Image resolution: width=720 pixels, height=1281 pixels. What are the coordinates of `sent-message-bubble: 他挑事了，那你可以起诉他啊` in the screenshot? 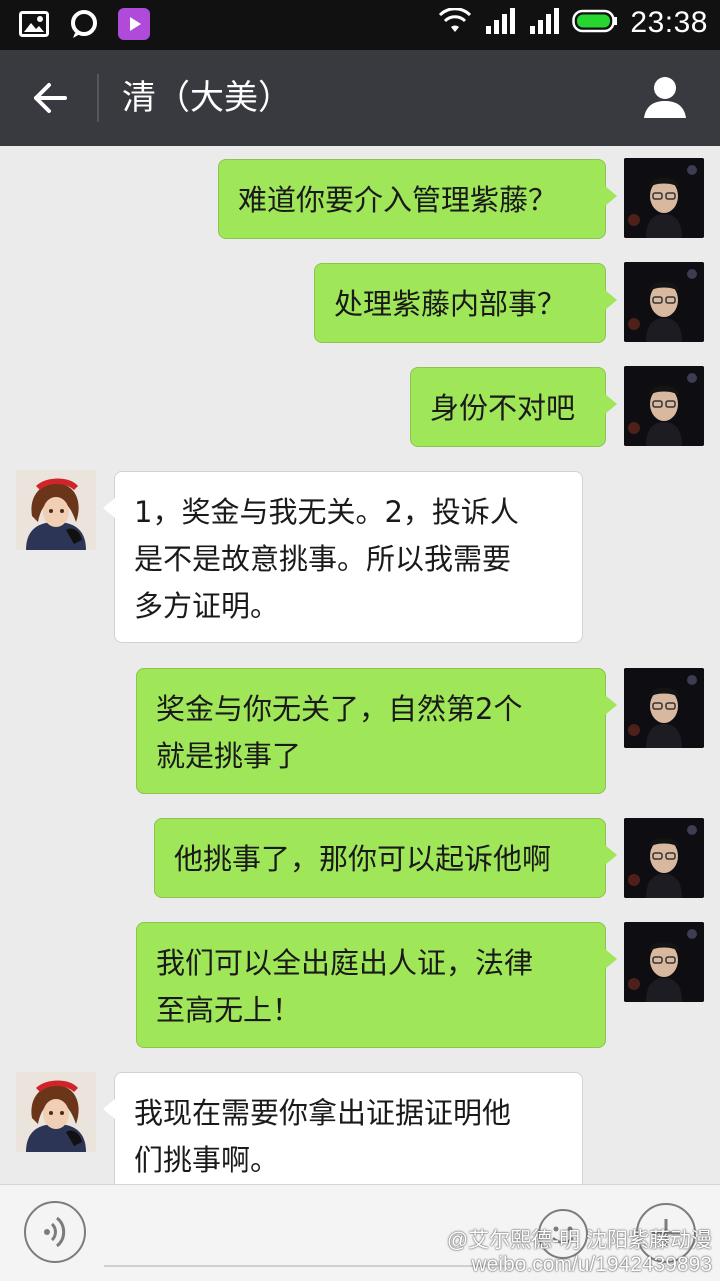 It's located at (385, 858).